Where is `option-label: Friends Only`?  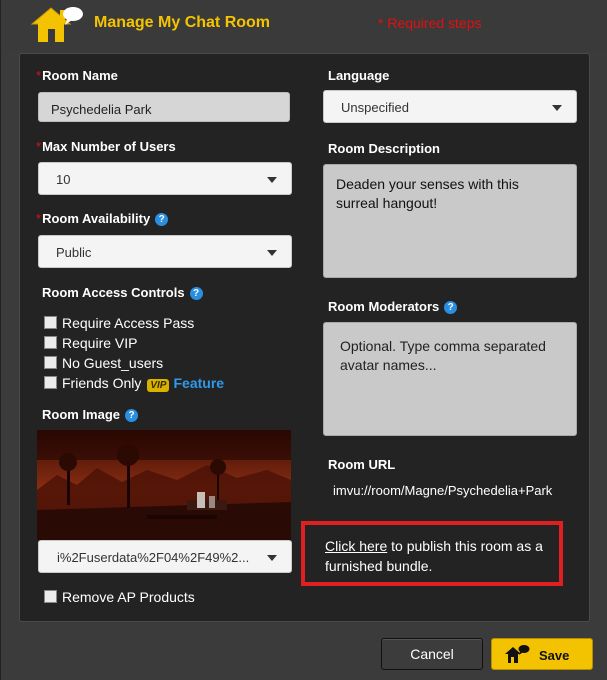
option-label: Friends Only is located at coordinates (102, 383).